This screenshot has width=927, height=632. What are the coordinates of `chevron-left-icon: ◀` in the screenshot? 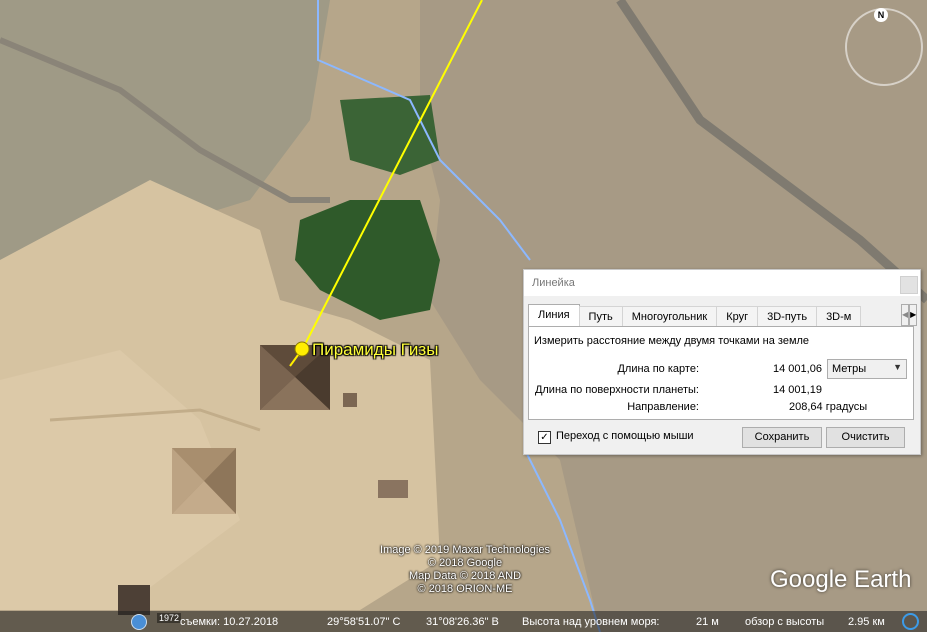 It's located at (905, 315).